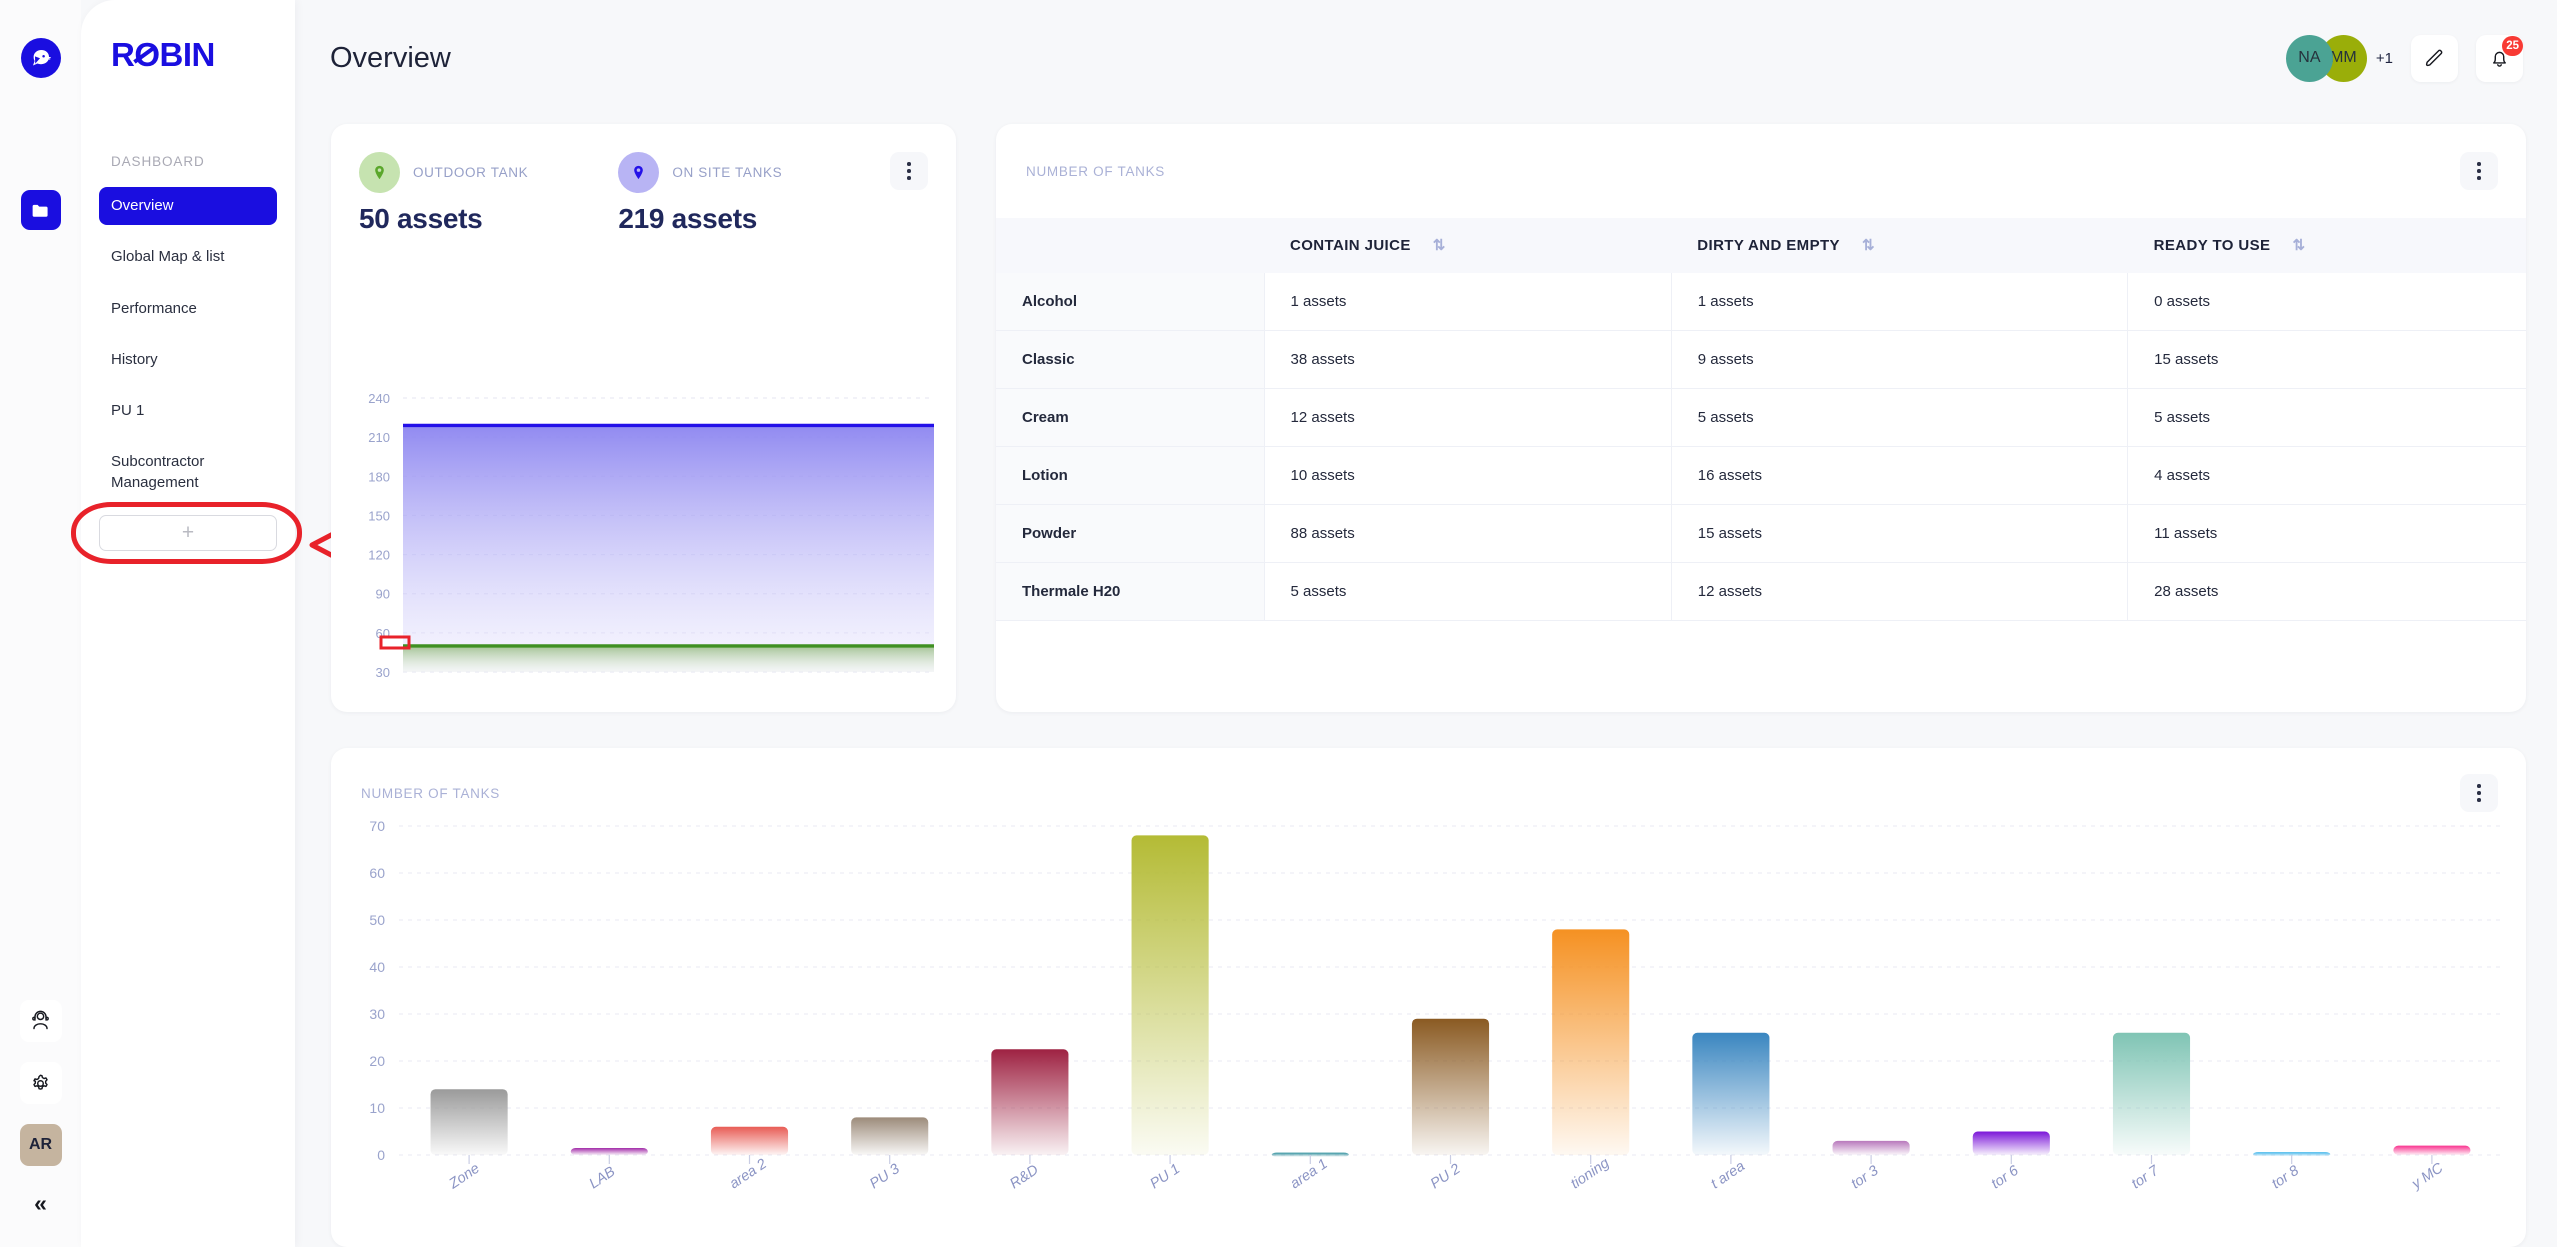 Image resolution: width=2557 pixels, height=1247 pixels. Describe the element at coordinates (40, 1021) in the screenshot. I see `headset-support-icon` at that location.